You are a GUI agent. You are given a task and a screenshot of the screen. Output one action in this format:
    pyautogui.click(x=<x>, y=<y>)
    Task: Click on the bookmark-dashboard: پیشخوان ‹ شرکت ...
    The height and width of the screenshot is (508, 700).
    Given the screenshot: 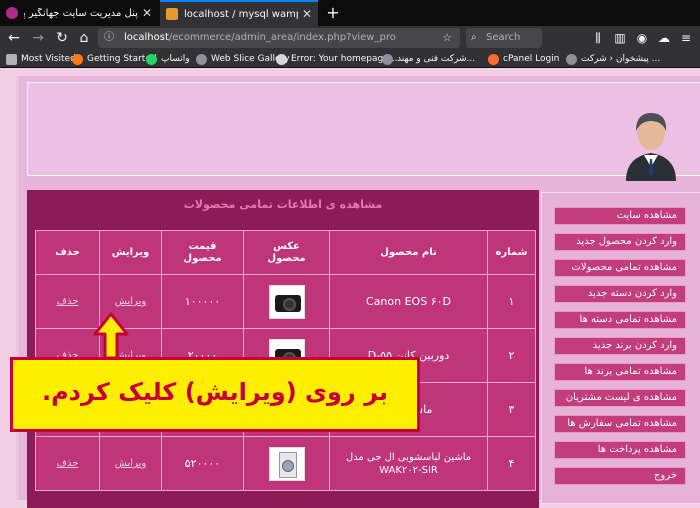 What is the action you would take?
    pyautogui.click(x=613, y=59)
    